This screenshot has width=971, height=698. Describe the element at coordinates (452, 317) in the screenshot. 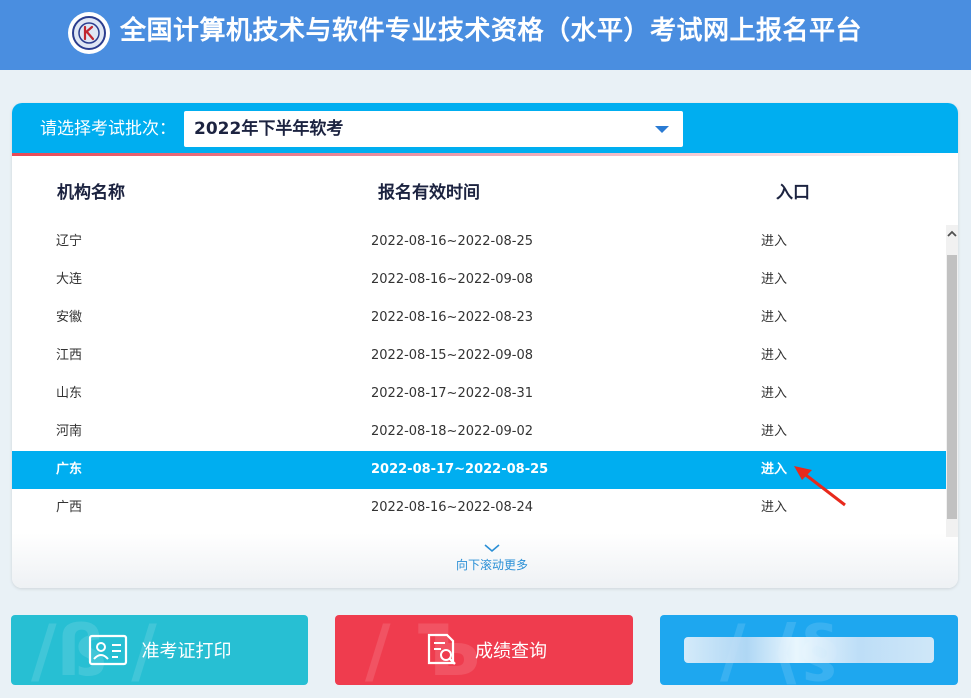

I see `registration-period: 2022-08-16~2022-08-23` at that location.